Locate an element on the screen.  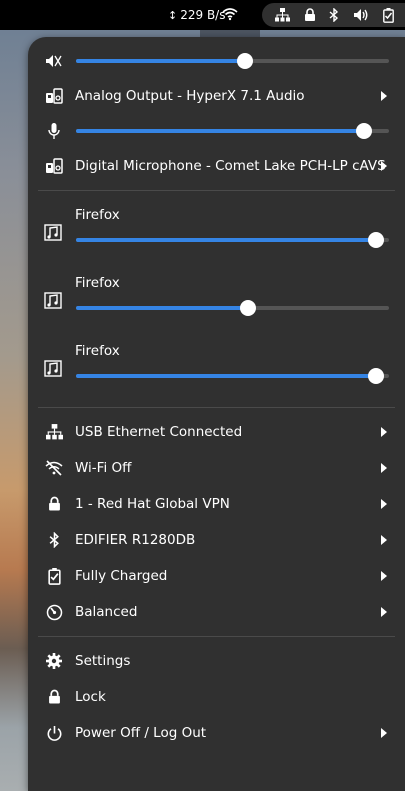
input-volume-row is located at coordinates (216, 131).